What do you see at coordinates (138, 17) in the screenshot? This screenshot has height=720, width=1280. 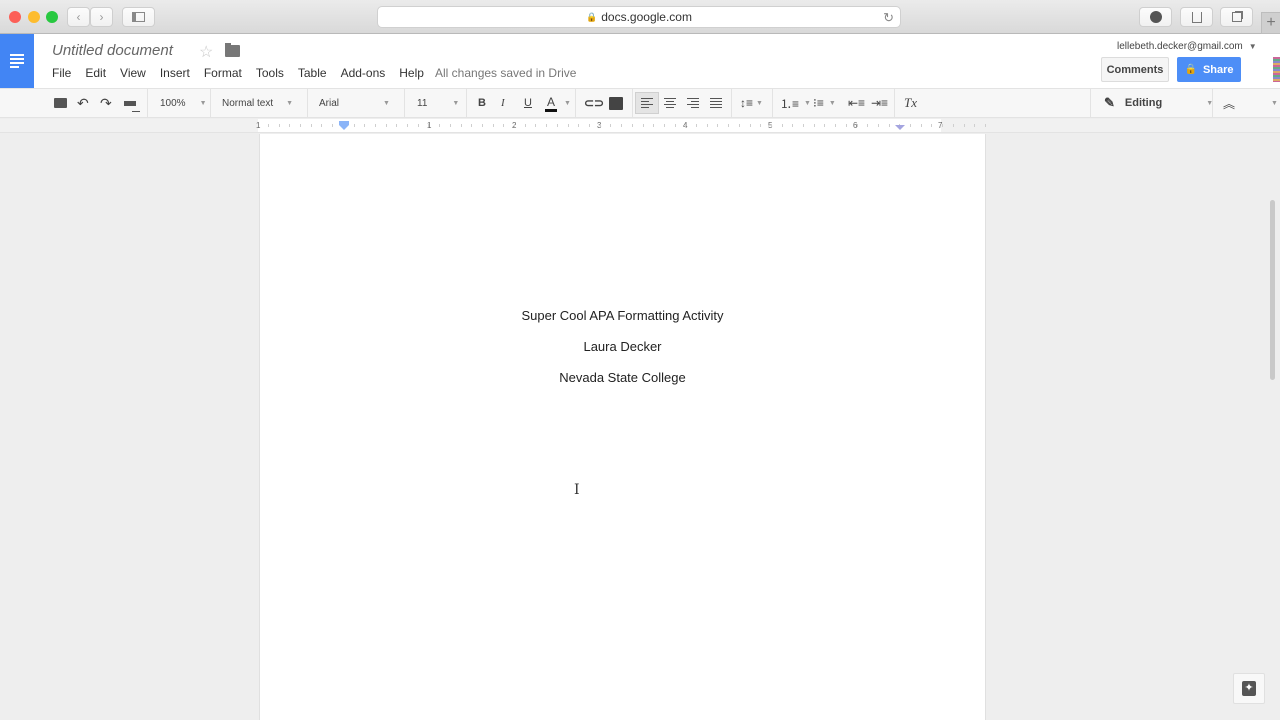 I see `sidebar-toggle-button` at bounding box center [138, 17].